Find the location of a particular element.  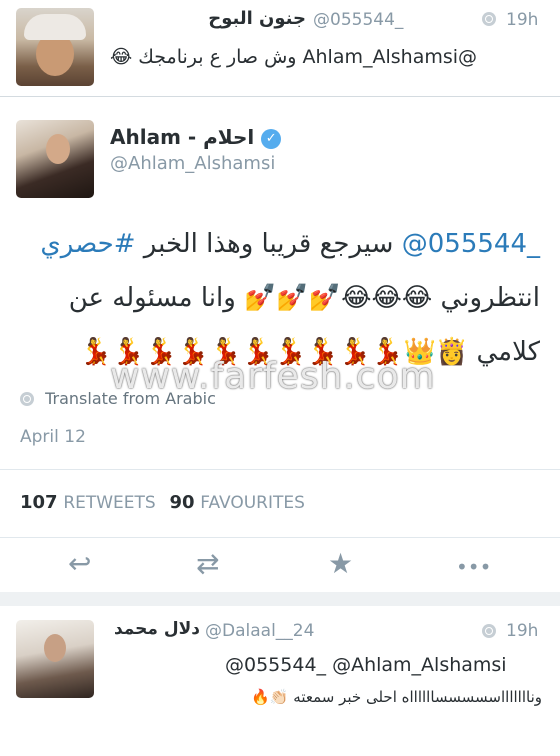

tweet-text-line2: وناااااااسسسسسااااااه احلى خبر سمعته 👏🏻🔥 is located at coordinates (396, 697).